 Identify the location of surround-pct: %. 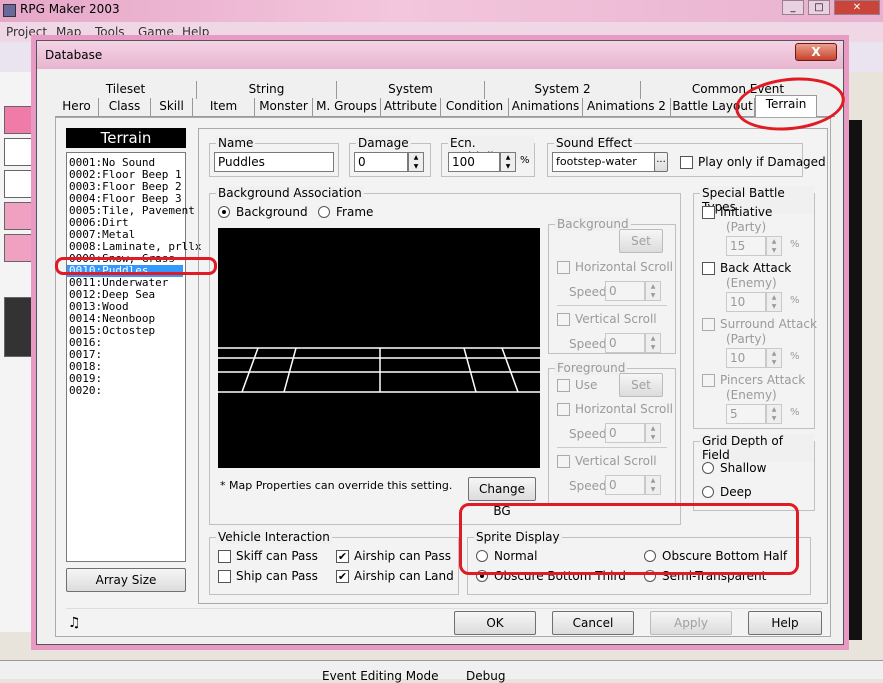
(795, 356).